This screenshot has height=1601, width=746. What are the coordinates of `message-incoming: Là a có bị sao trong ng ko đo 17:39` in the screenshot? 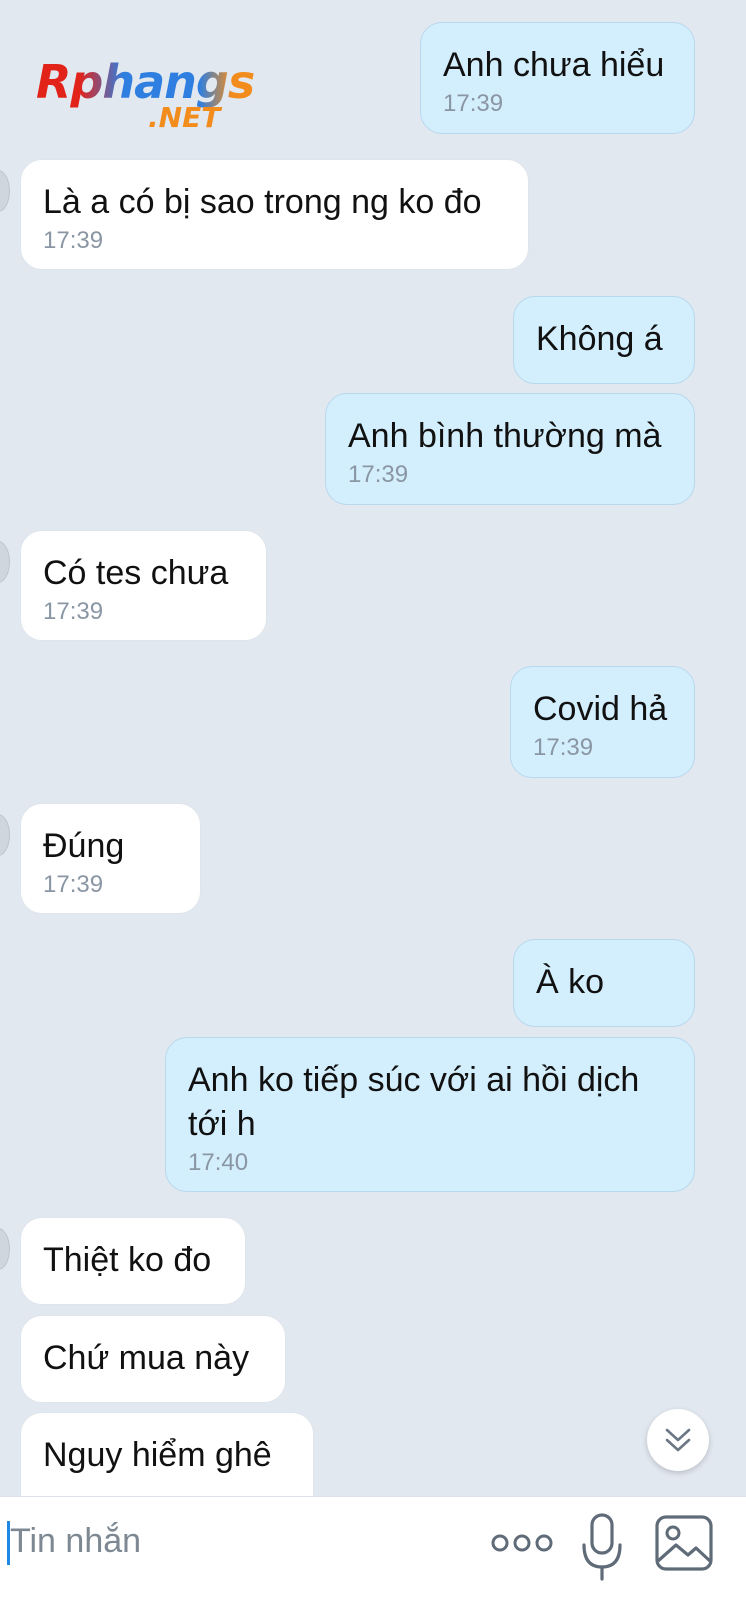 It's located at (274, 214).